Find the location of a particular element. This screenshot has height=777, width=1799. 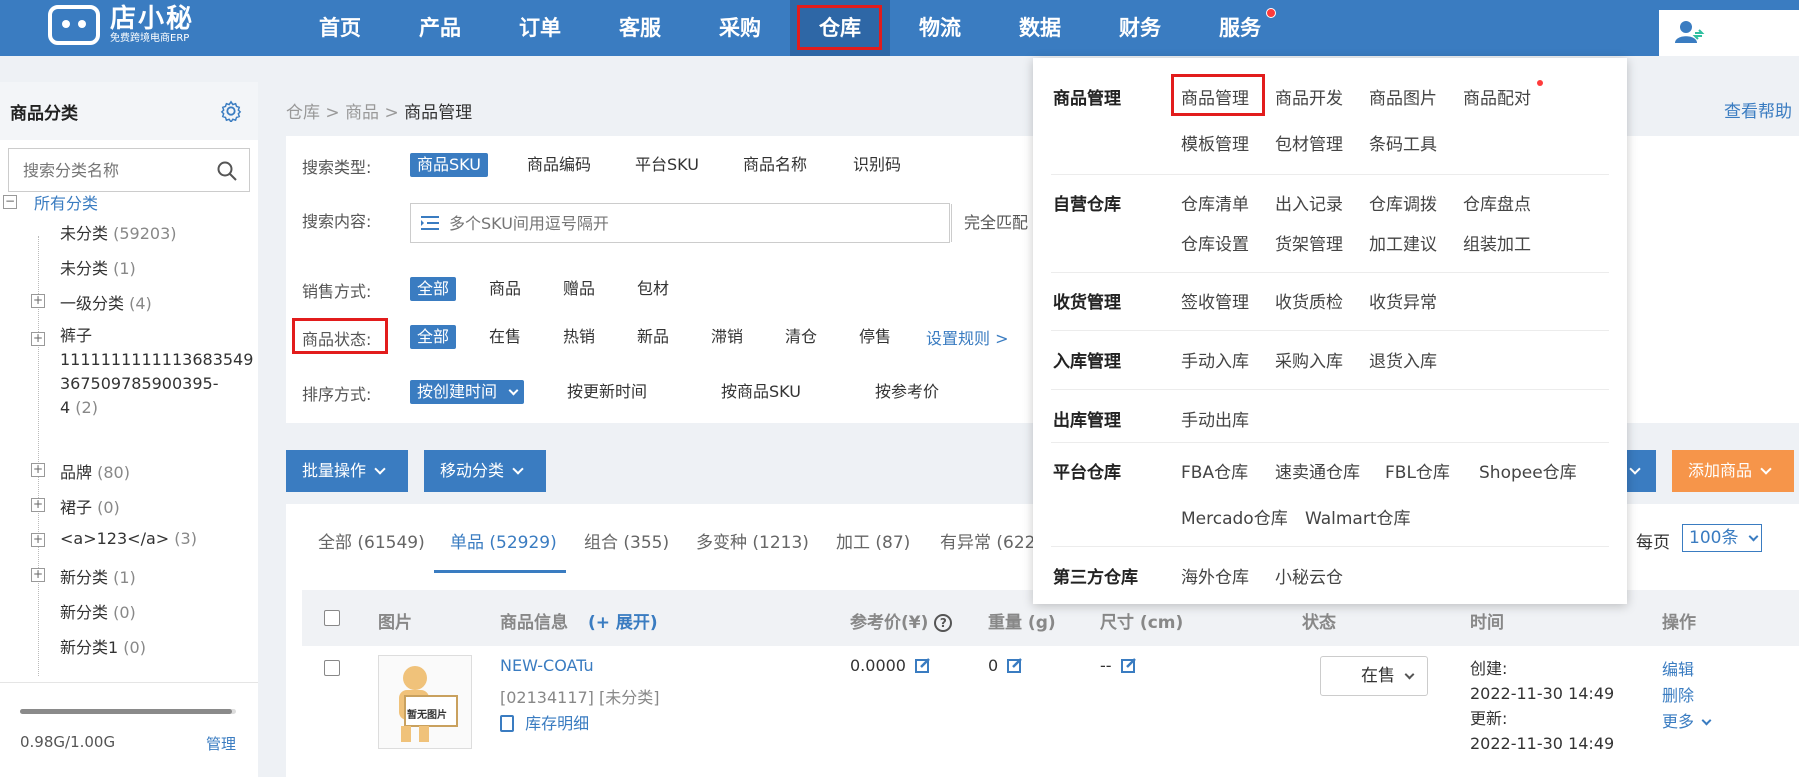

stock-detail-link: 库存明细 is located at coordinates (544, 722).